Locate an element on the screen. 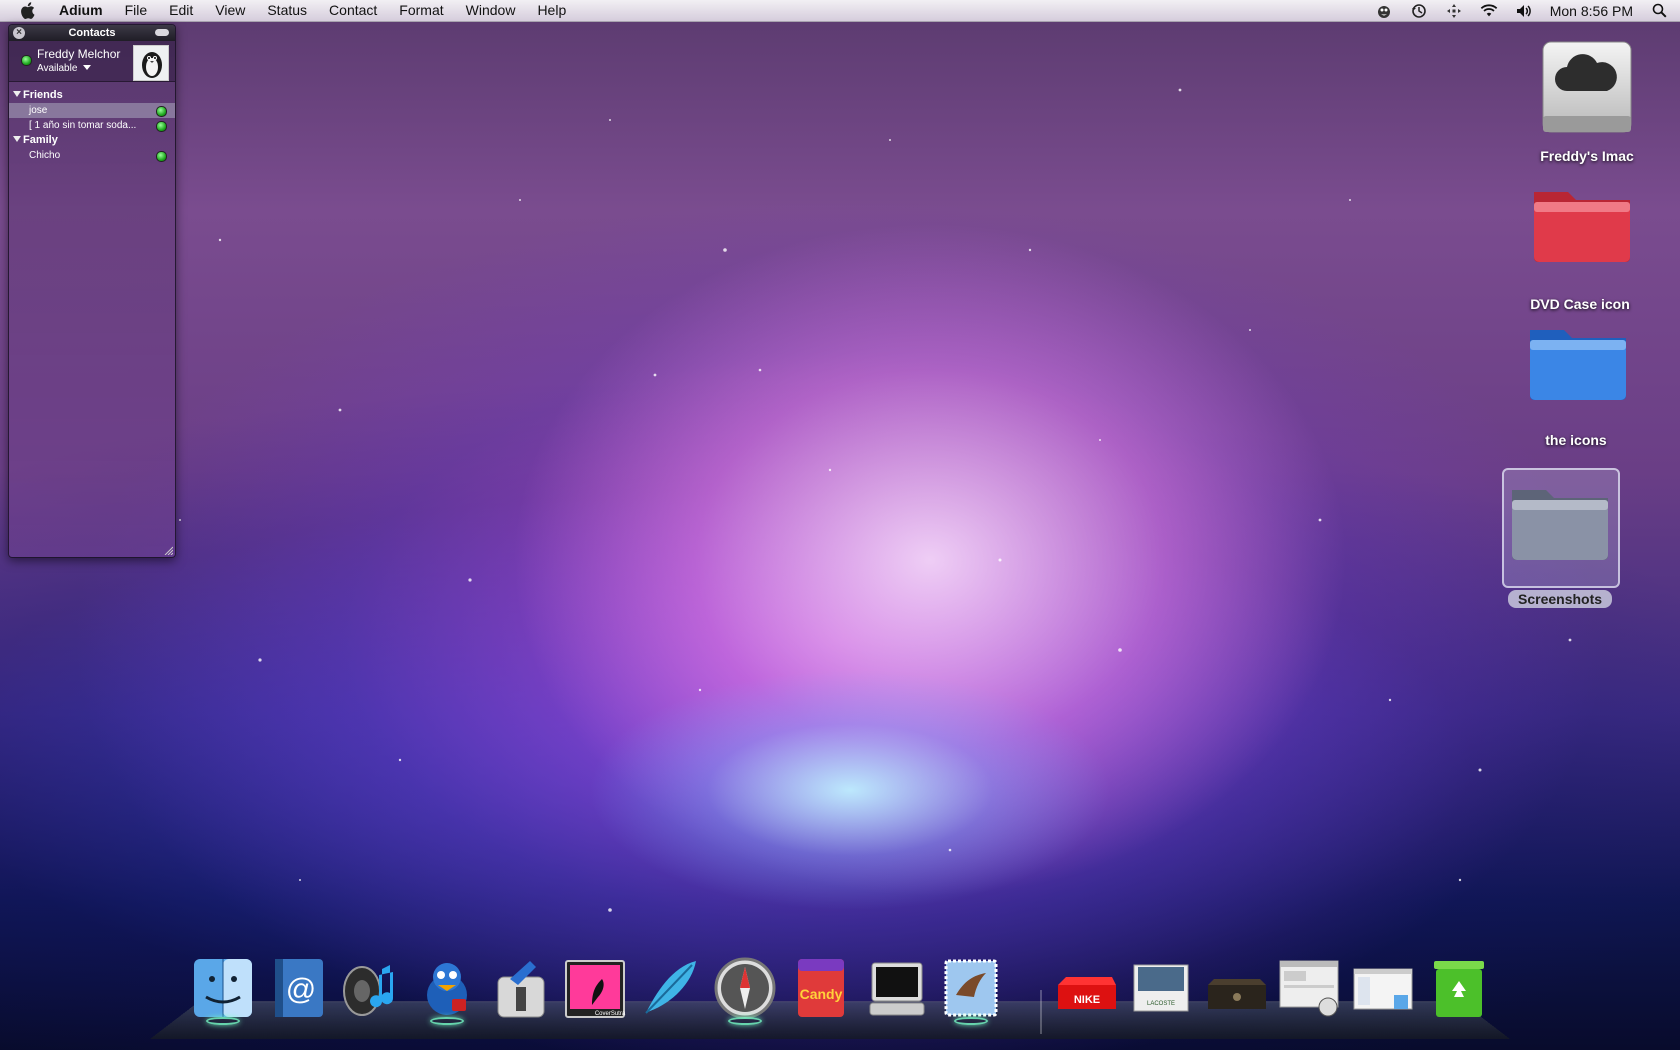 The height and width of the screenshot is (1050, 1680). dock-item-finder-window is located at coordinates (1383, 990).